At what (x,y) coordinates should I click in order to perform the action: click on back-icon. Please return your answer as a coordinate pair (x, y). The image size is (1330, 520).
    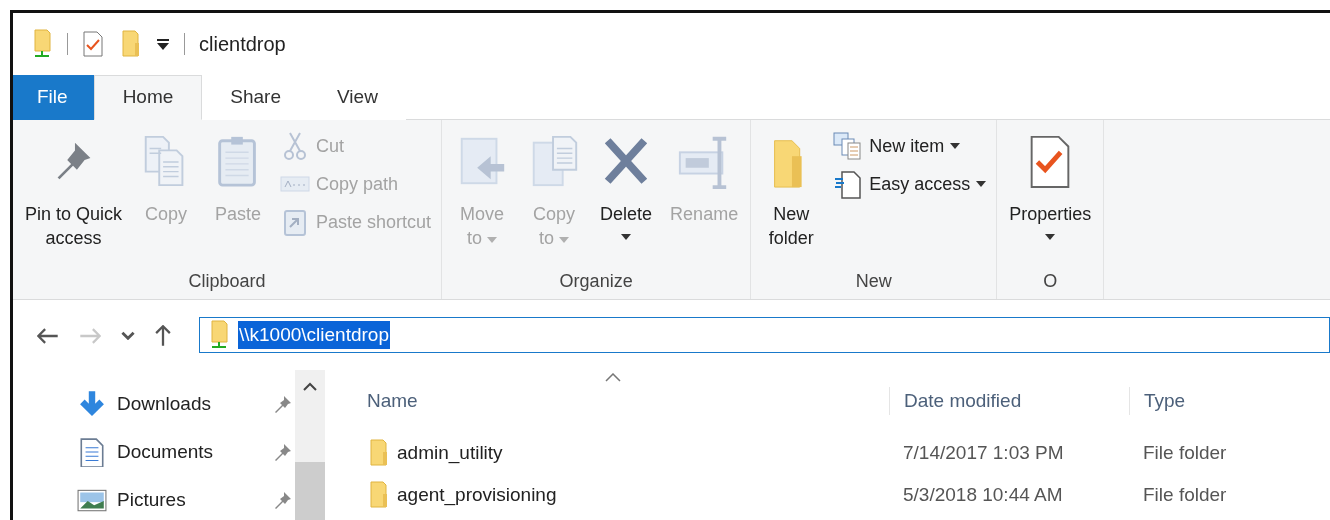
    Looking at the image, I should click on (48, 335).